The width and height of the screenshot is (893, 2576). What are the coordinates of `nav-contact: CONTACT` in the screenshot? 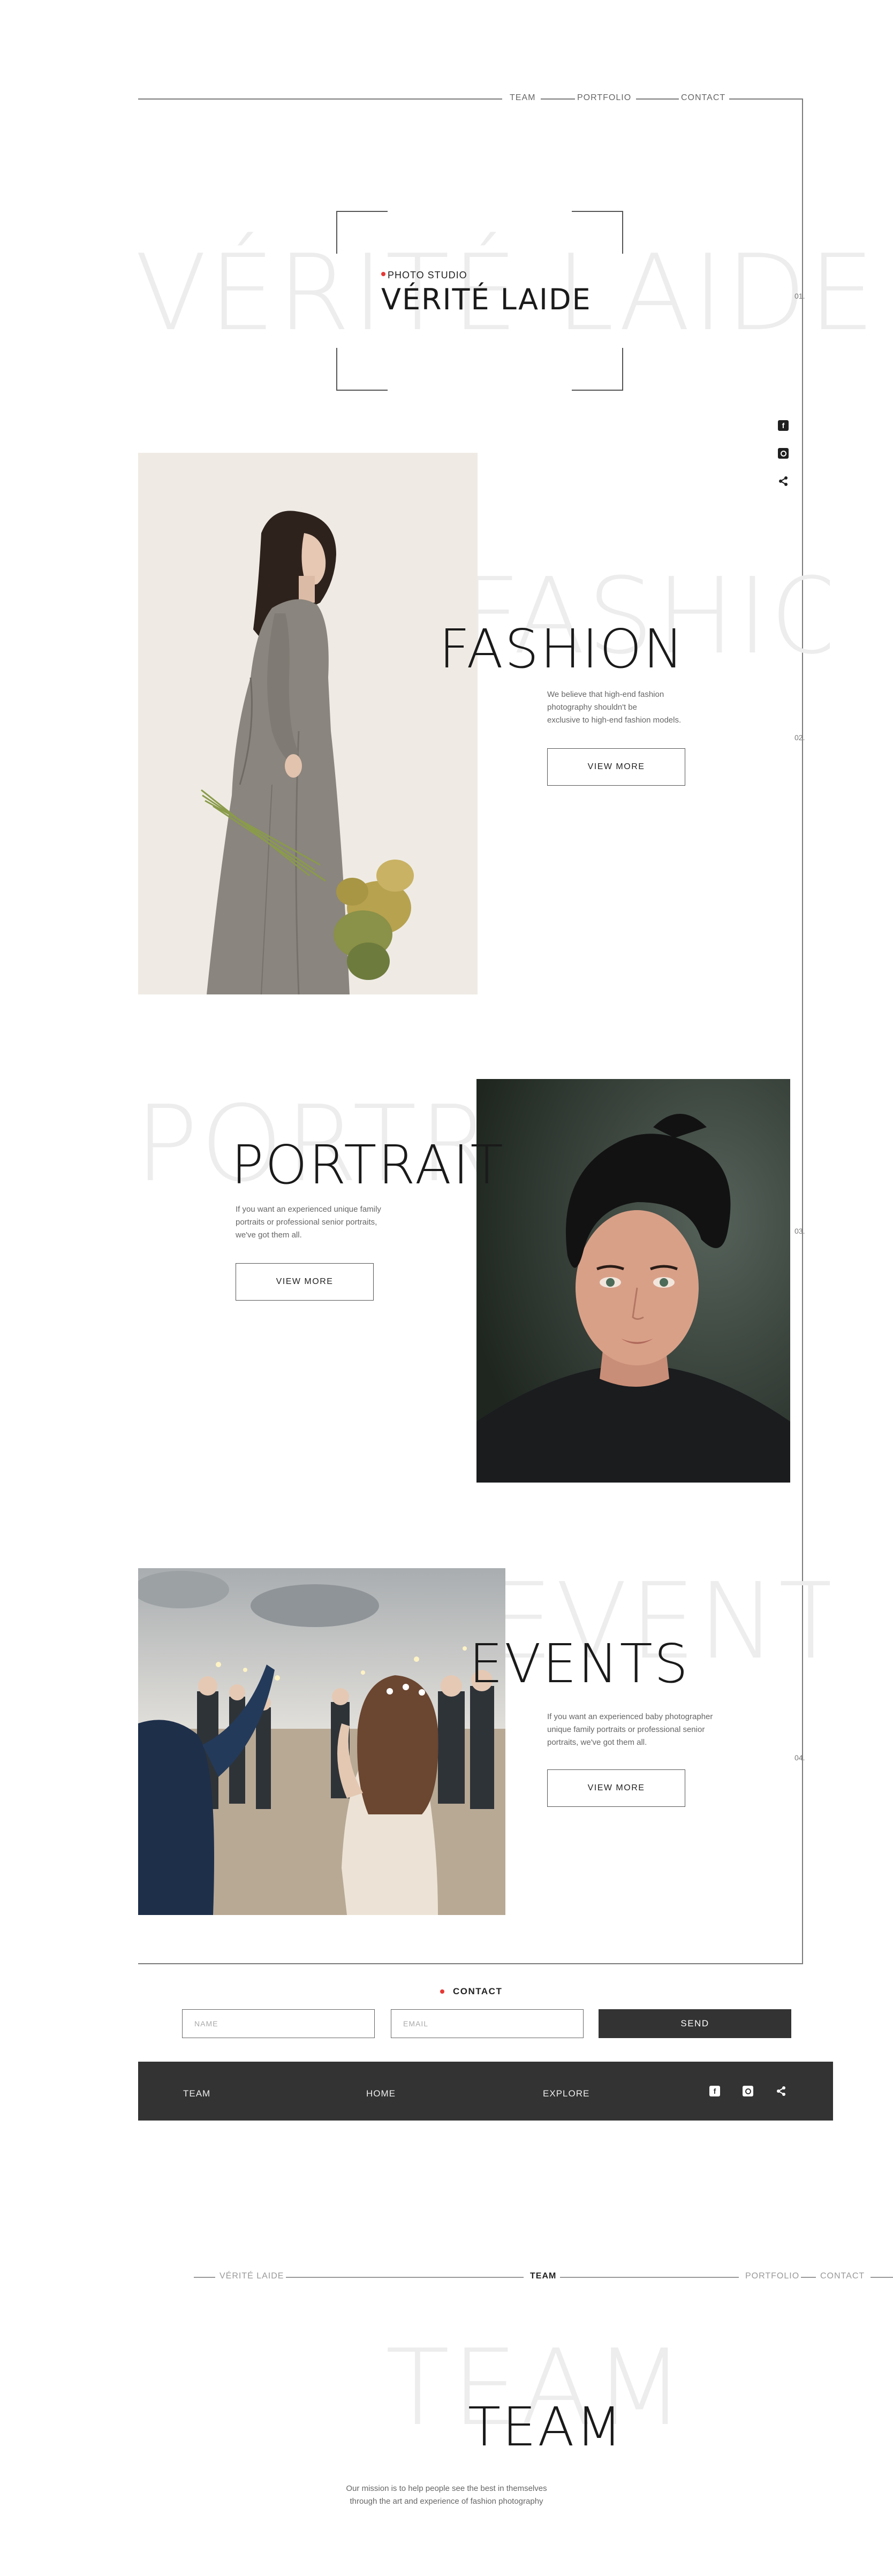 It's located at (703, 98).